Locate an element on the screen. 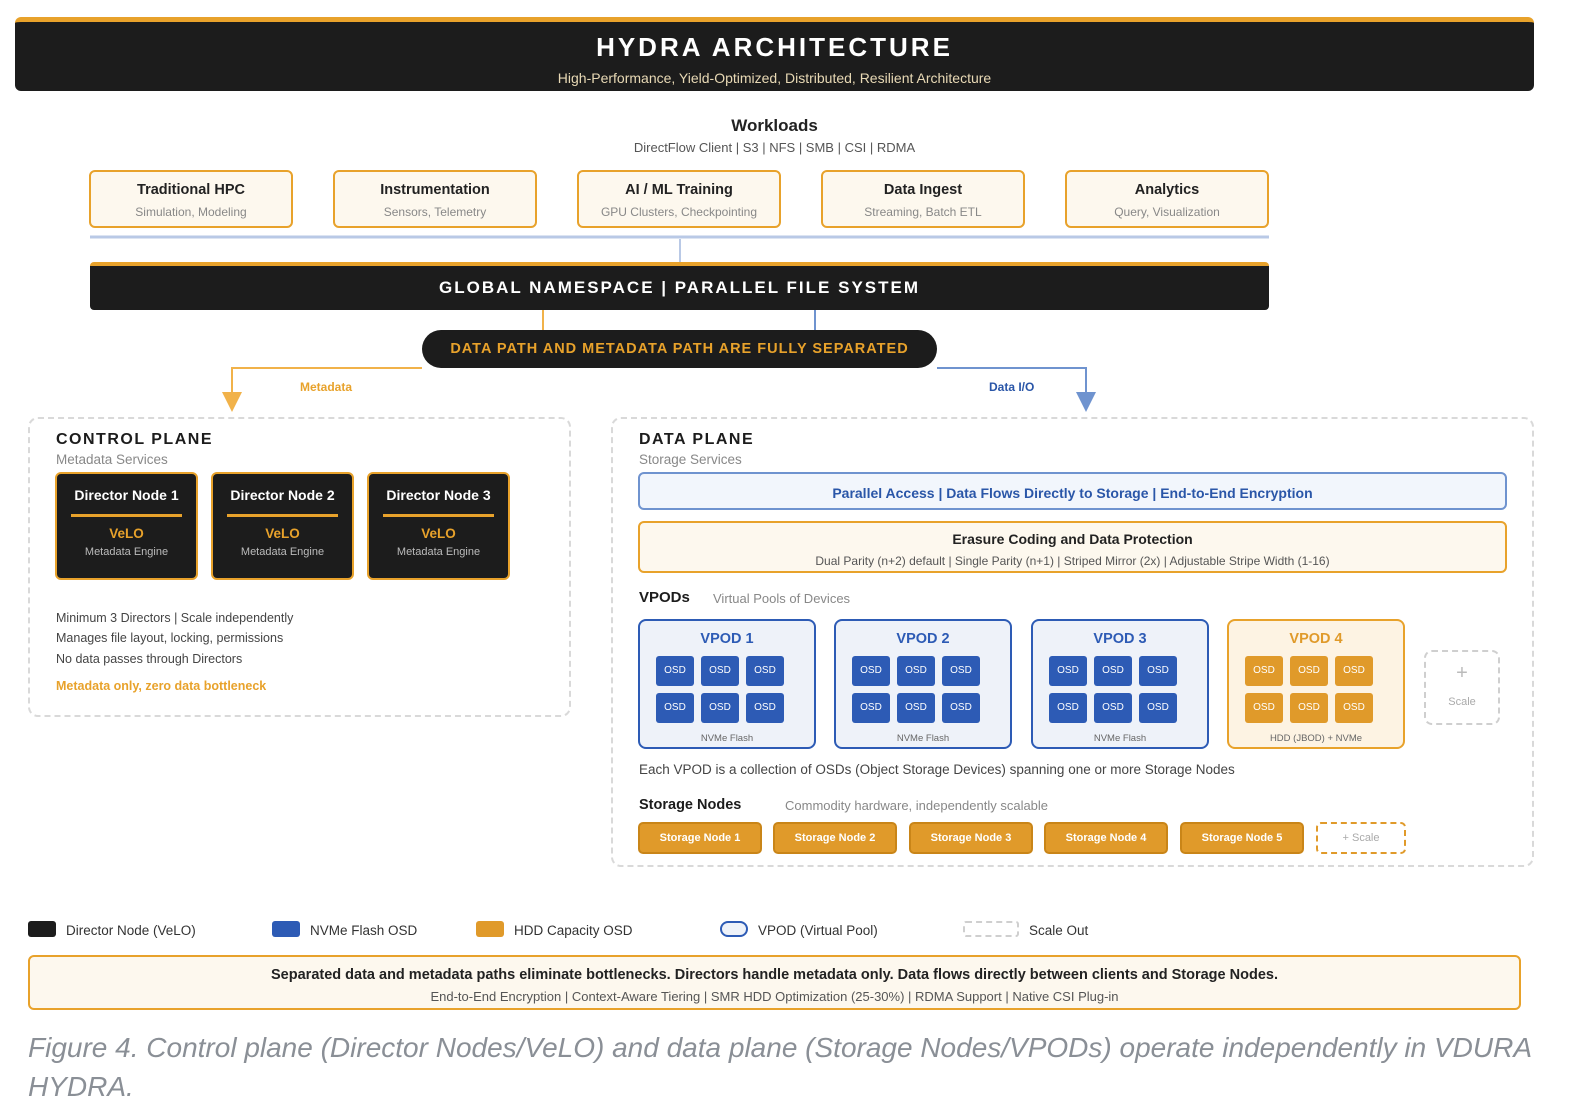  director-node-name: Director Node 2 is located at coordinates (282, 495).